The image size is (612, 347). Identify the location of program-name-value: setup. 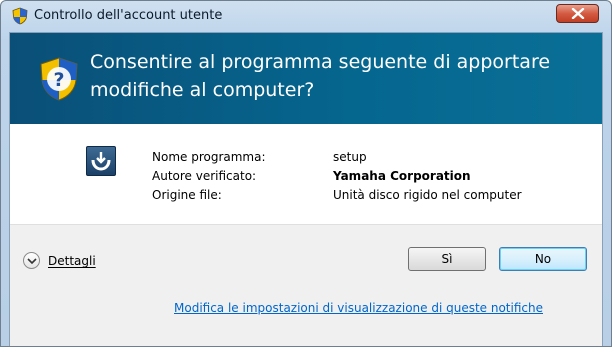
(350, 157).